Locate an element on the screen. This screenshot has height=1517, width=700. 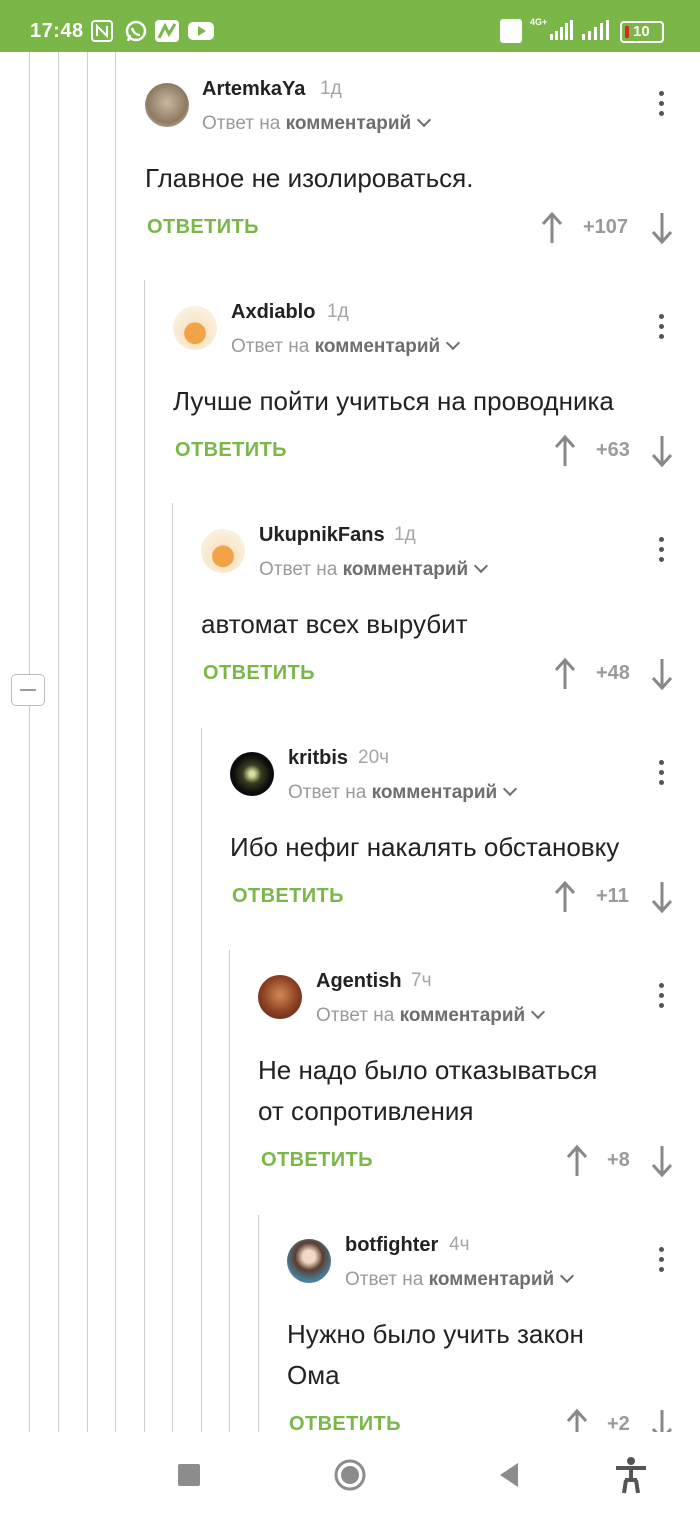
comment-score: +63 is located at coordinates (613, 450).